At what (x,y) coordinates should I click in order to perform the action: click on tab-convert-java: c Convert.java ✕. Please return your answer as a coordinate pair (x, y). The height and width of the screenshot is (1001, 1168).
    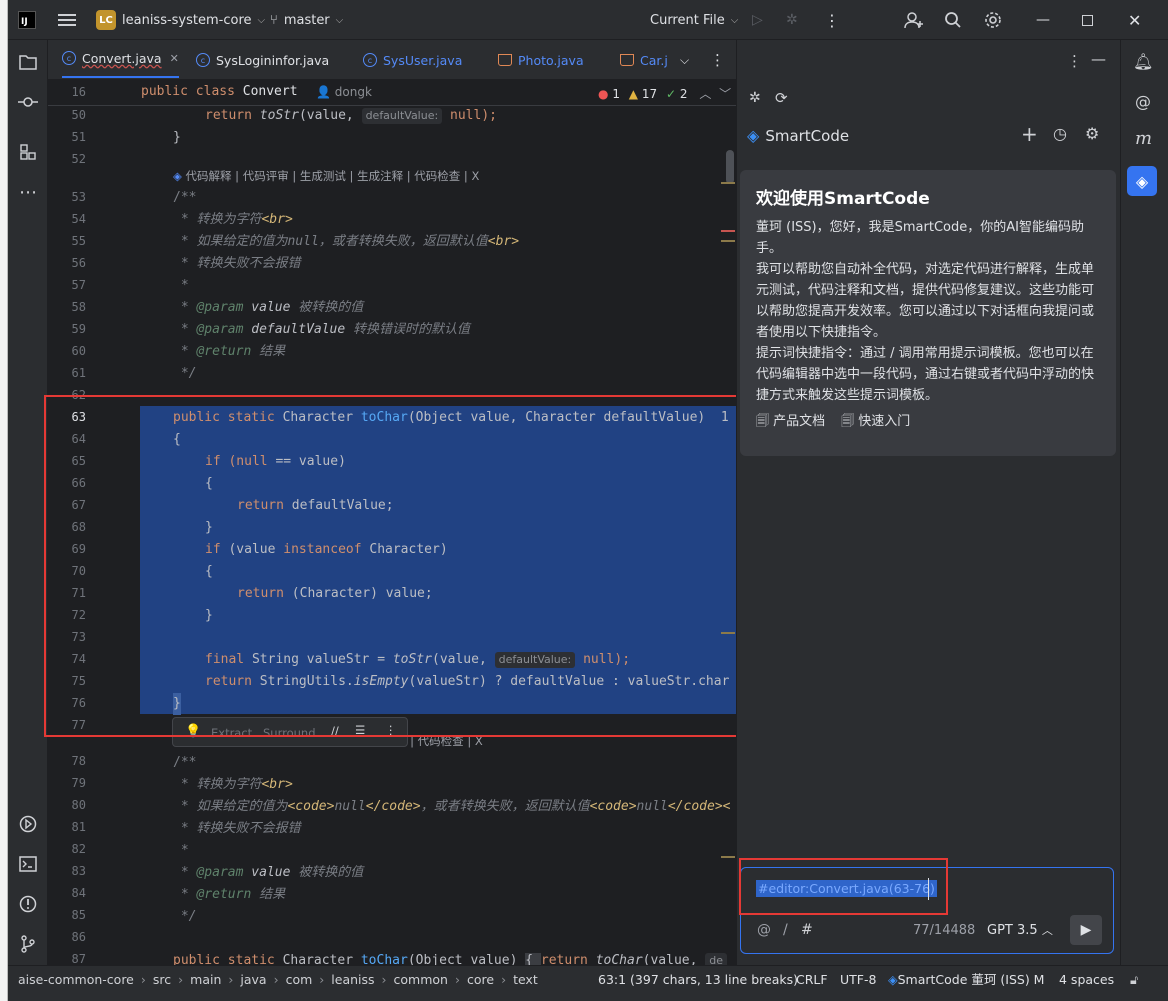
    Looking at the image, I should click on (120, 59).